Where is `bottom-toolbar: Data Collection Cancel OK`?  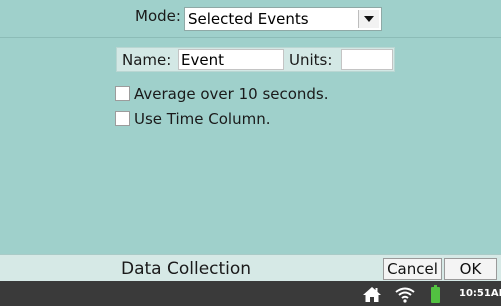
bottom-toolbar: Data Collection Cancel OK is located at coordinates (250, 267).